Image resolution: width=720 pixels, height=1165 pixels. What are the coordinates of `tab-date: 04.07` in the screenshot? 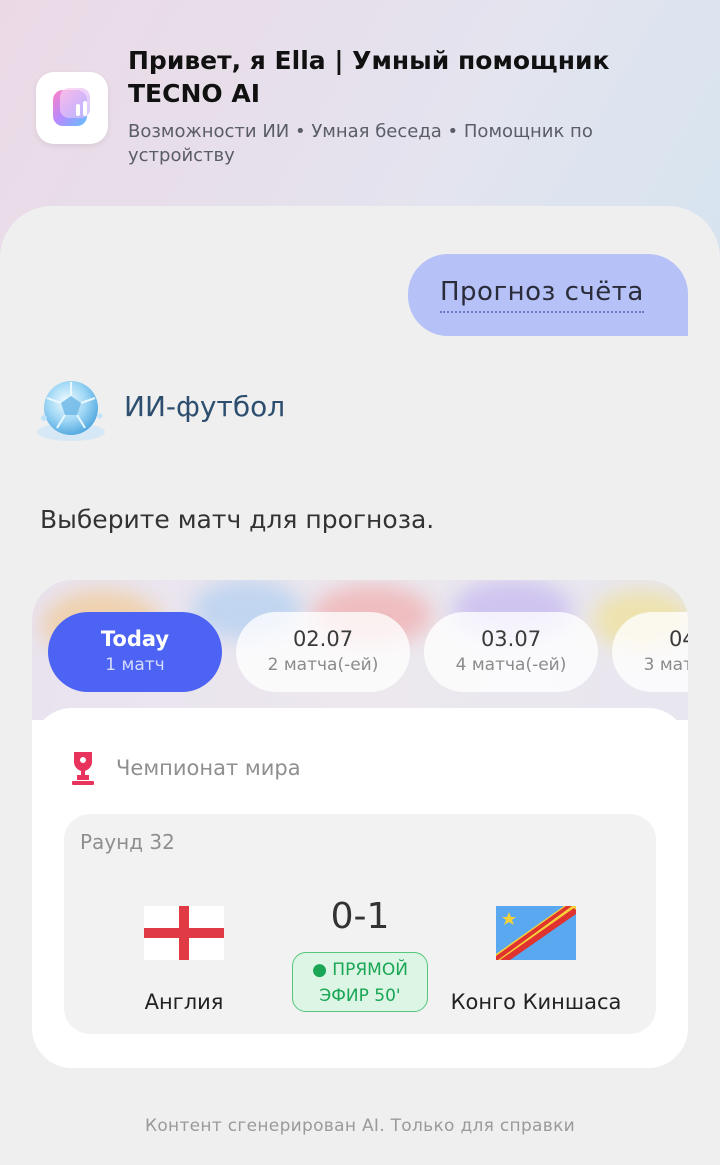 It's located at (678, 639).